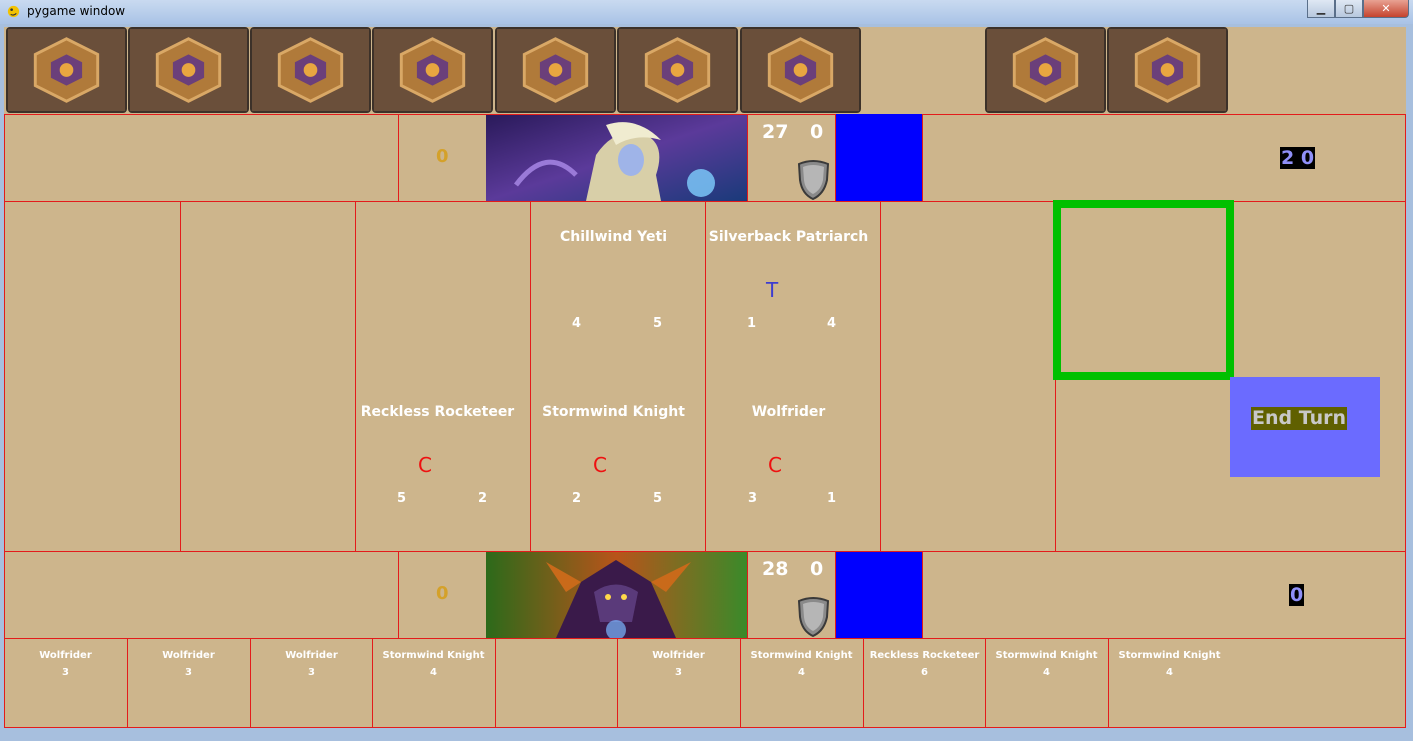  Describe the element at coordinates (1299, 418) in the screenshot. I see `end-turn-label: End Turn` at that location.